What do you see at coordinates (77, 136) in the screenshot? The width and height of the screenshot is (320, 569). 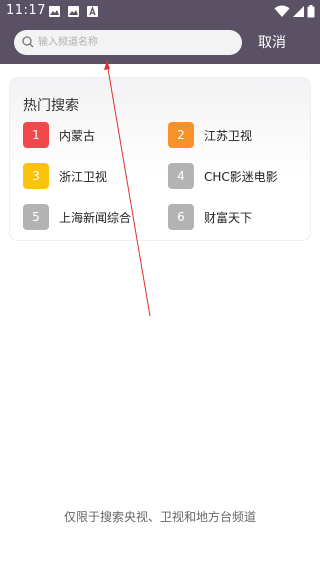 I see `channel-name: 内蒙古` at bounding box center [77, 136].